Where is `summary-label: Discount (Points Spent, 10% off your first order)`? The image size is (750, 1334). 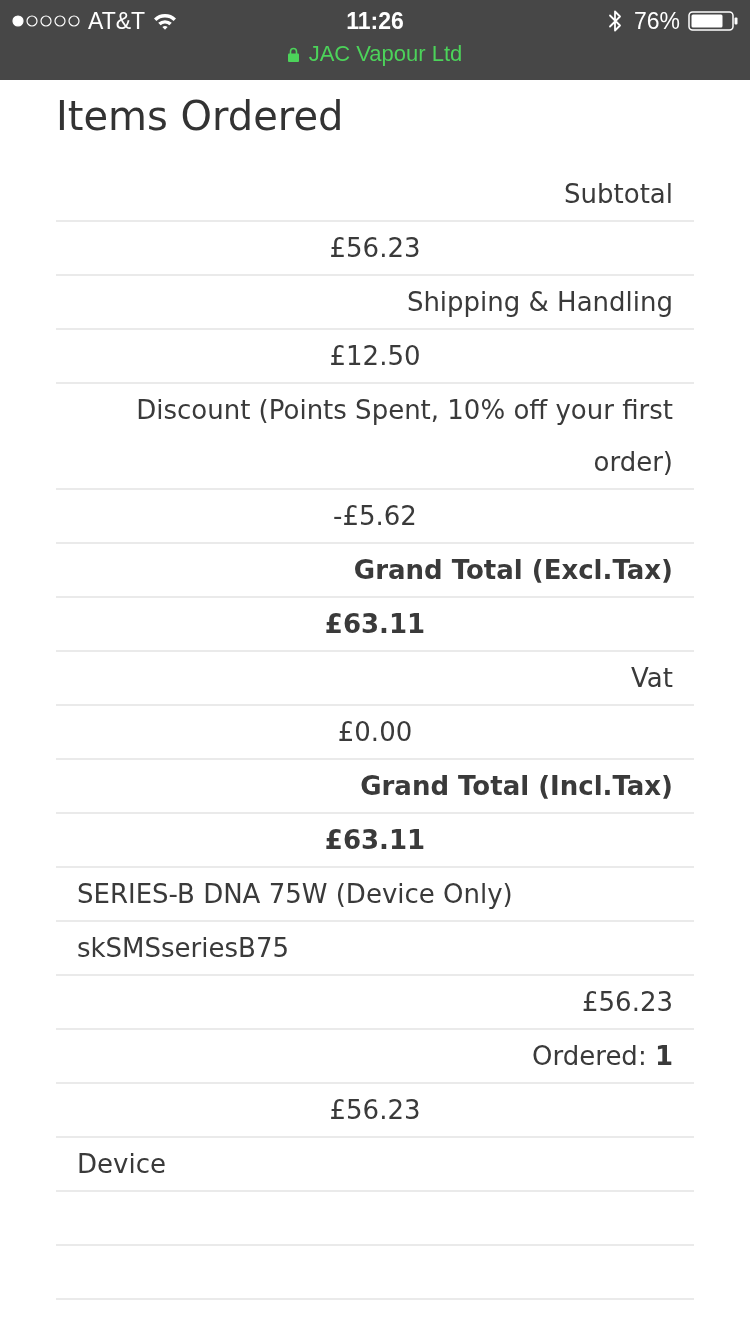
summary-label: Discount (Points Spent, 10% off your first order) is located at coordinates (404, 436).